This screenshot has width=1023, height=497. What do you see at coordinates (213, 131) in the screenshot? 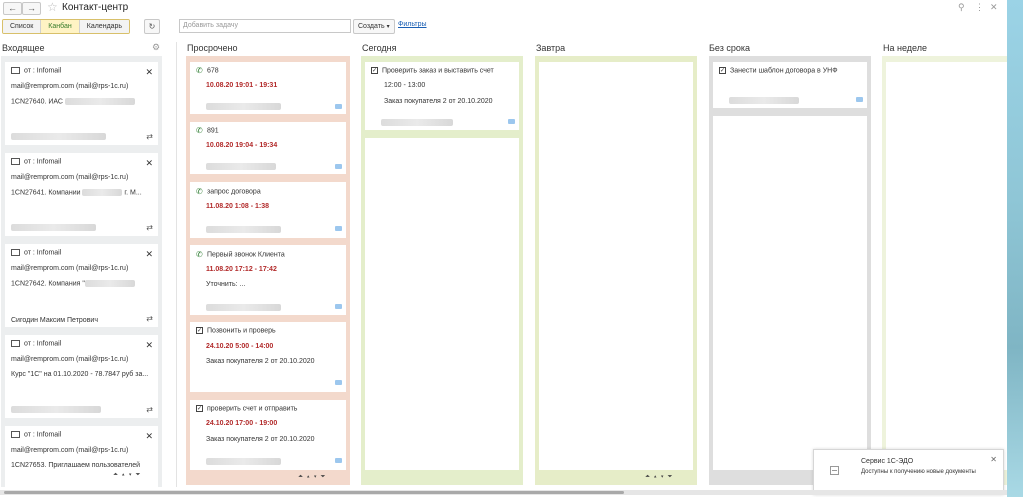
I see `task-title: 891` at bounding box center [213, 131].